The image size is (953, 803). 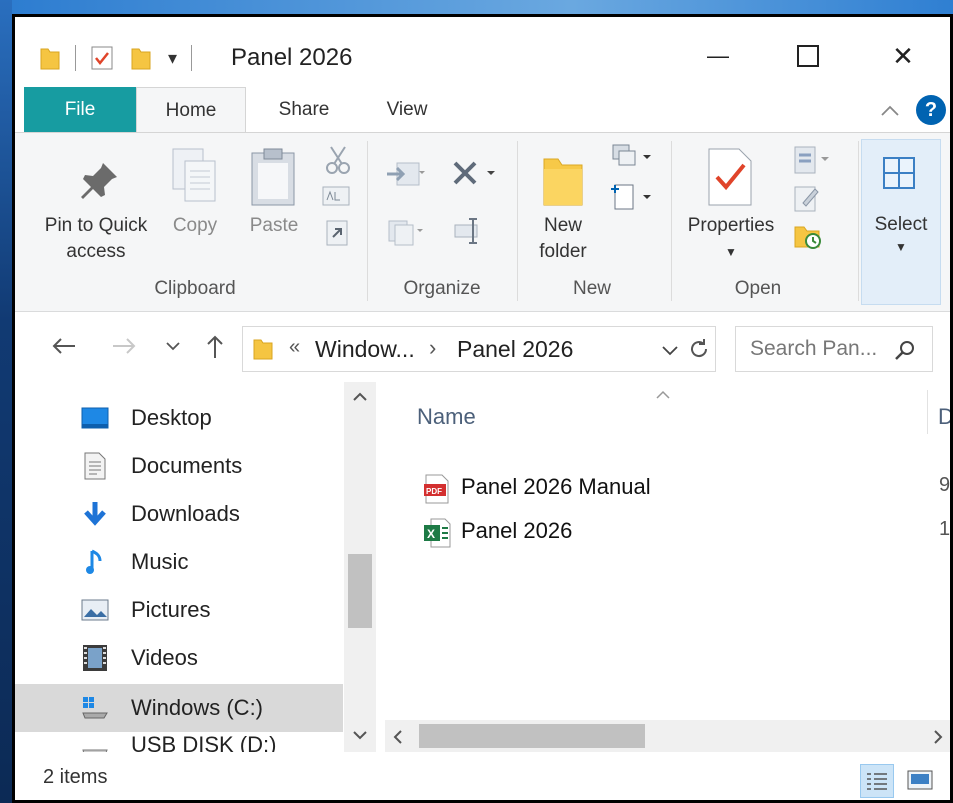 What do you see at coordinates (124, 346) in the screenshot?
I see `forward-arrow-icon` at bounding box center [124, 346].